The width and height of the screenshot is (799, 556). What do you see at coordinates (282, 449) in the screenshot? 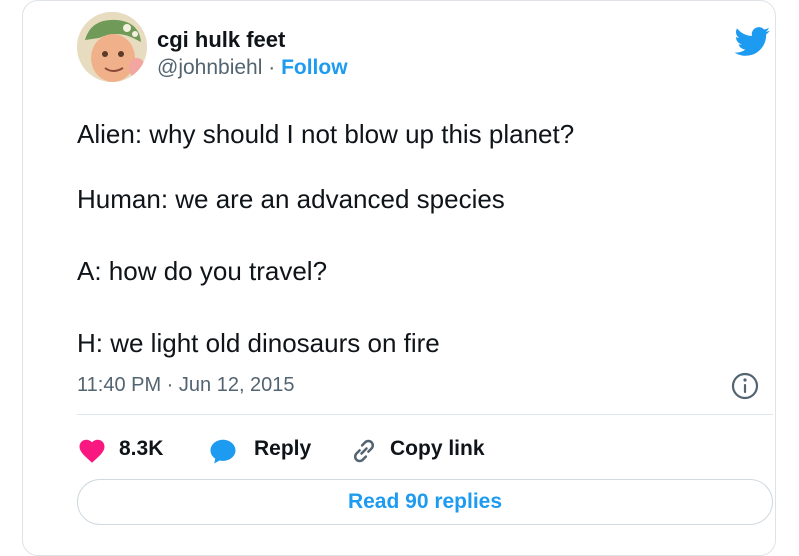
I see `reply-button: Reply` at bounding box center [282, 449].